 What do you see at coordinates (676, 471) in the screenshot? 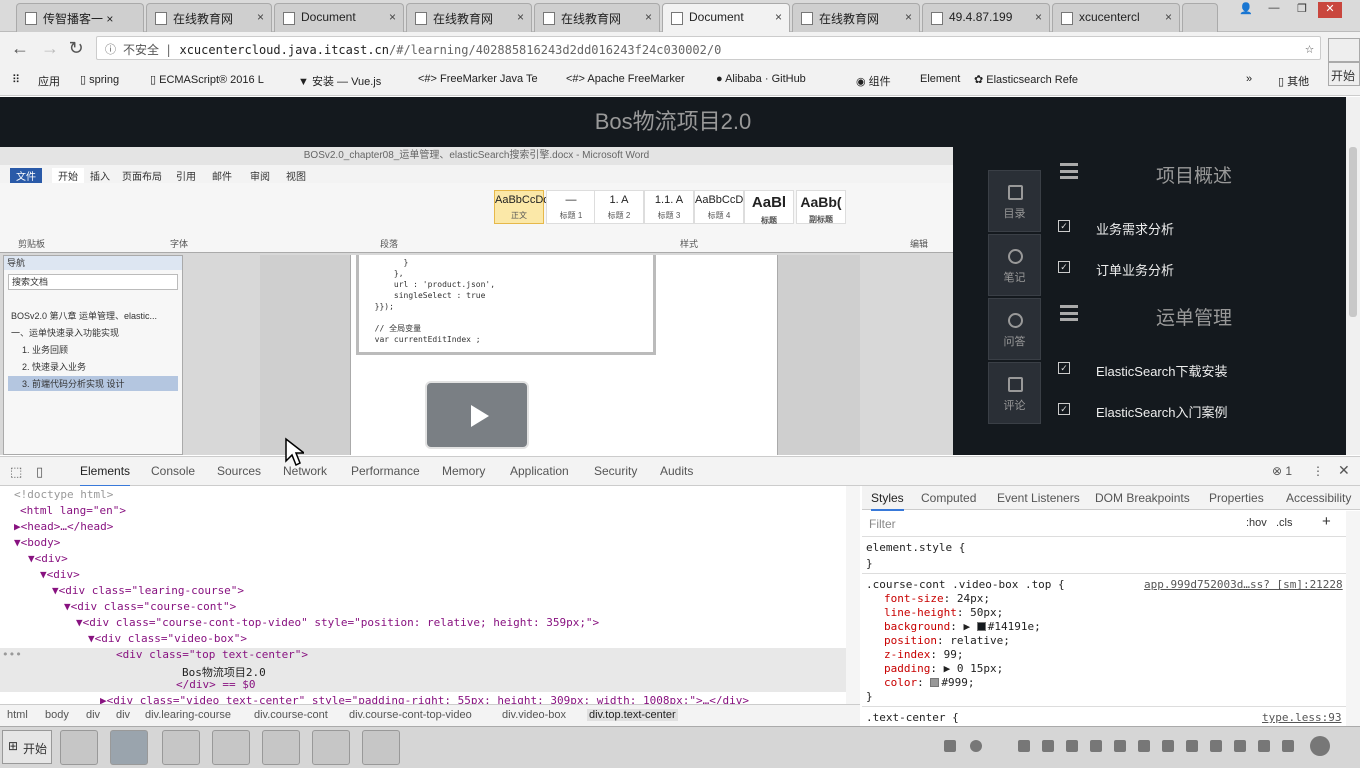
I see `tab-audits: Audits` at bounding box center [676, 471].